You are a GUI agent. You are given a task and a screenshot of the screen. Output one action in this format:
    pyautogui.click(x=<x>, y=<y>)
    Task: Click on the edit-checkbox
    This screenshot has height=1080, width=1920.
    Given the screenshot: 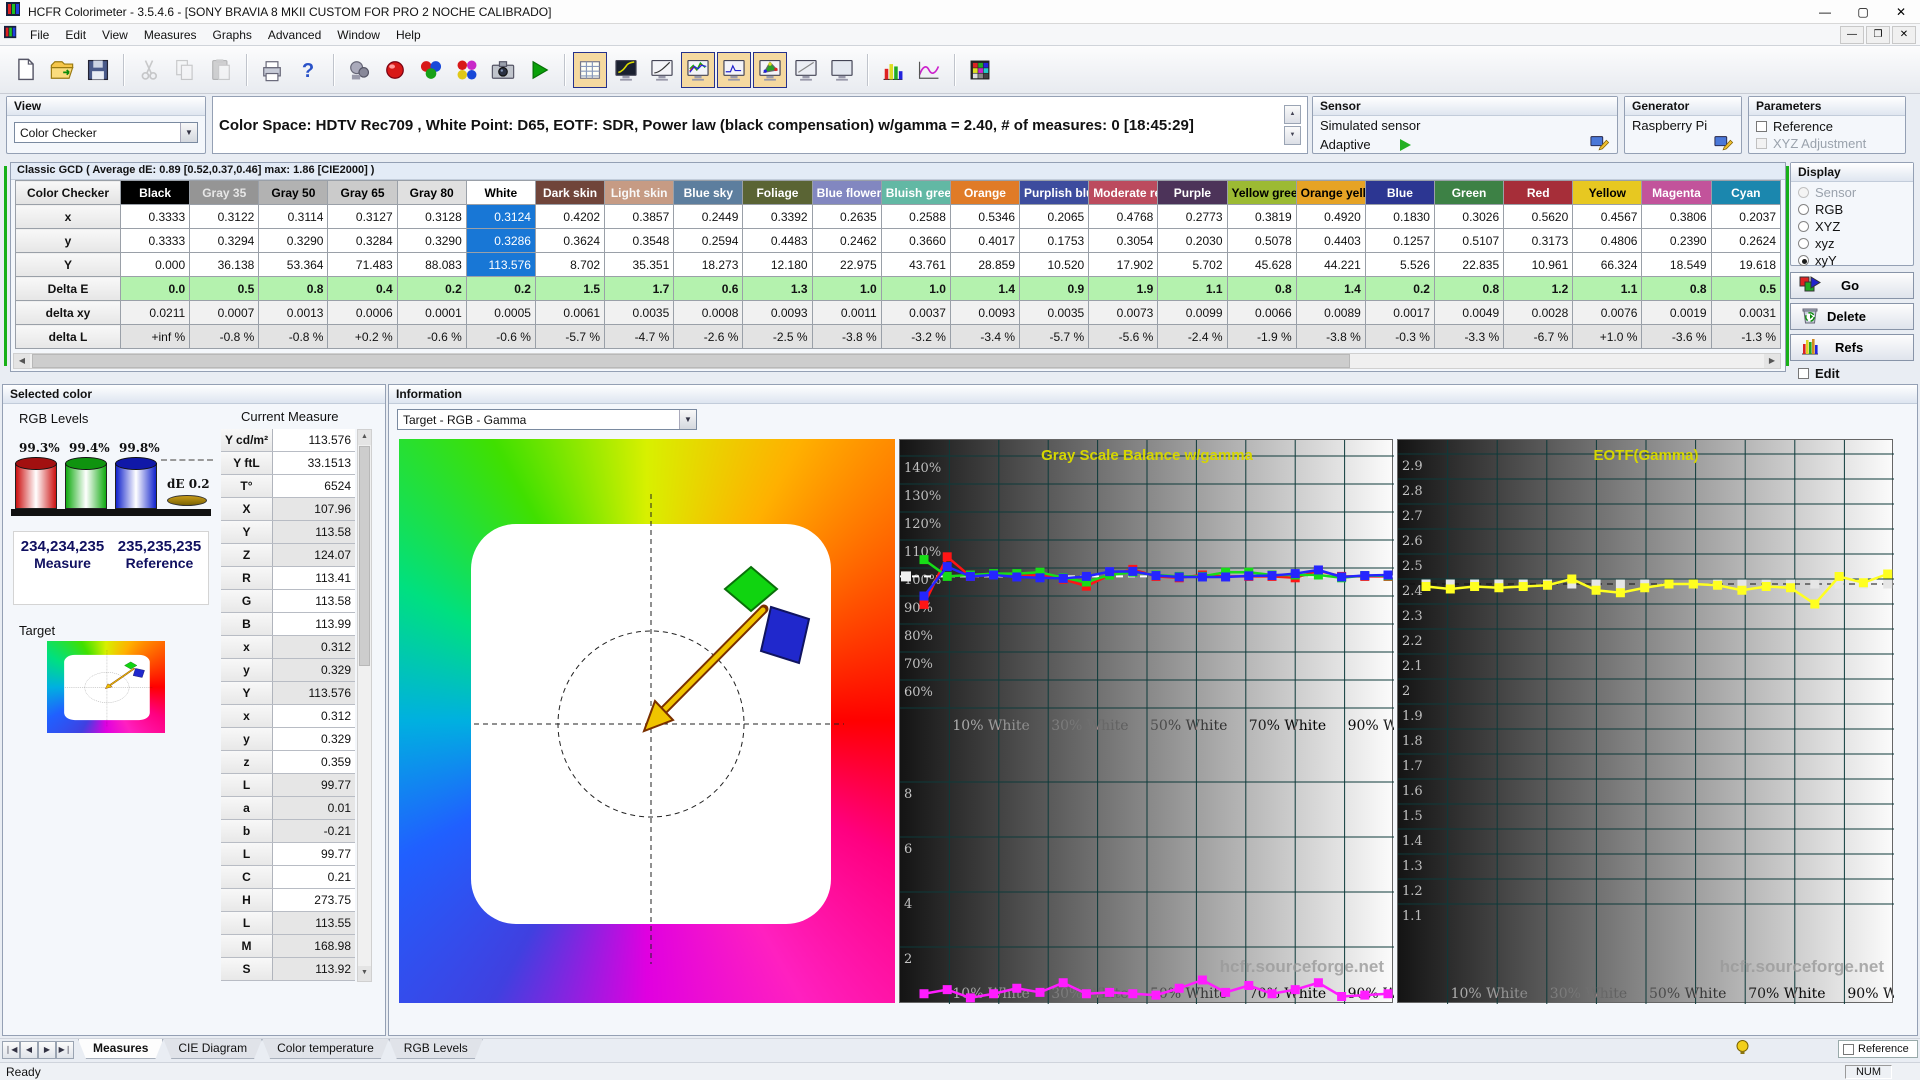 What is the action you would take?
    pyautogui.click(x=1803, y=373)
    